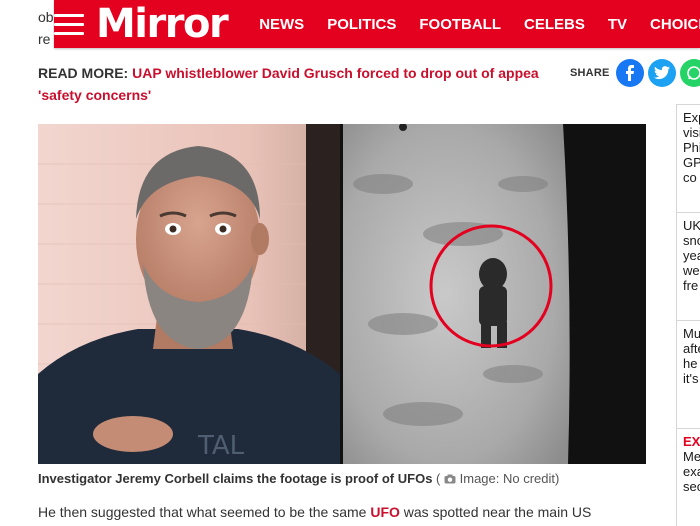 This screenshot has height=526, width=700. I want to click on nav-item-football: FOOTBALL, so click(460, 24).